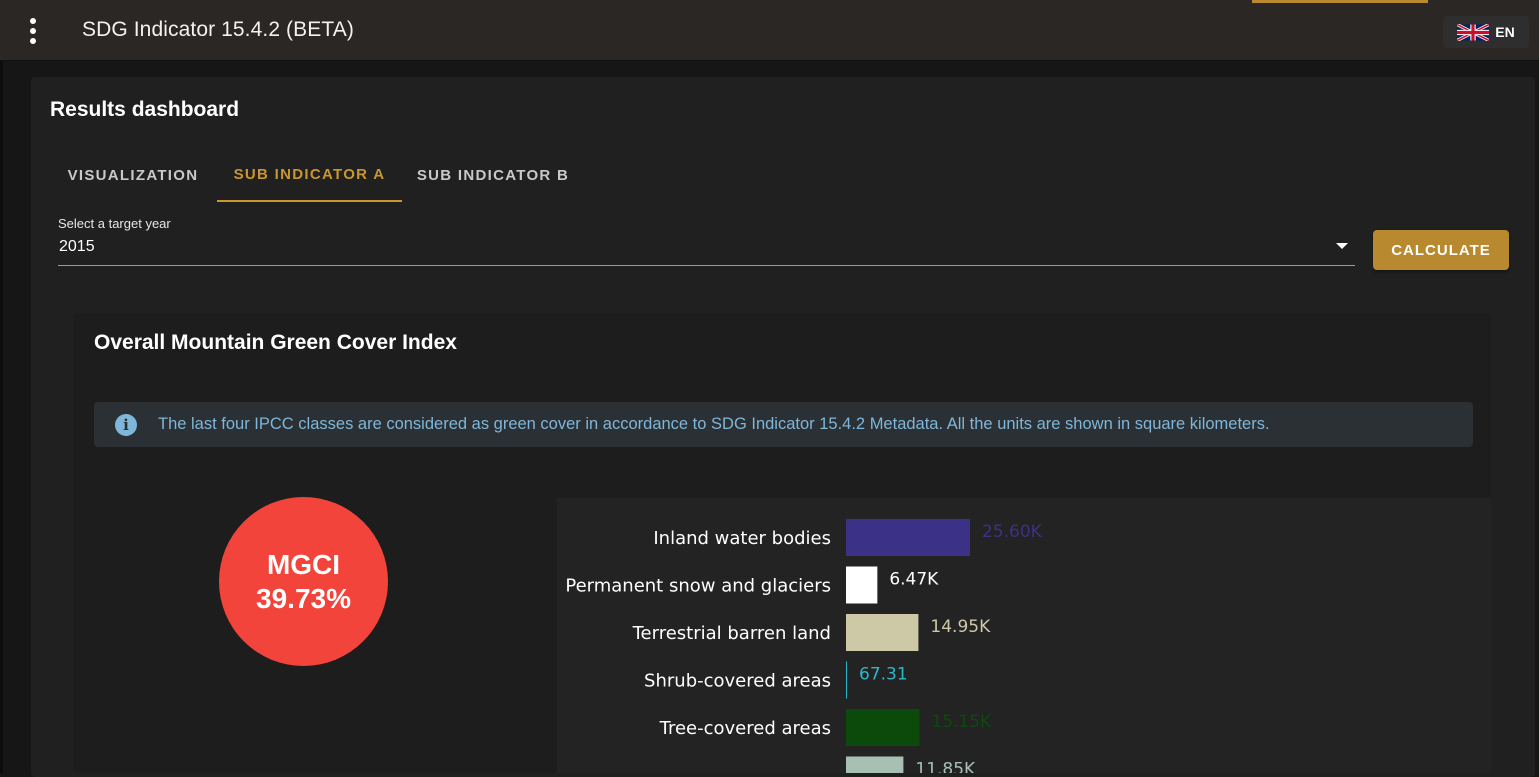 The width and height of the screenshot is (1539, 777). I want to click on app-title: SDG Indicator 15.4.2 (BETA), so click(218, 29).